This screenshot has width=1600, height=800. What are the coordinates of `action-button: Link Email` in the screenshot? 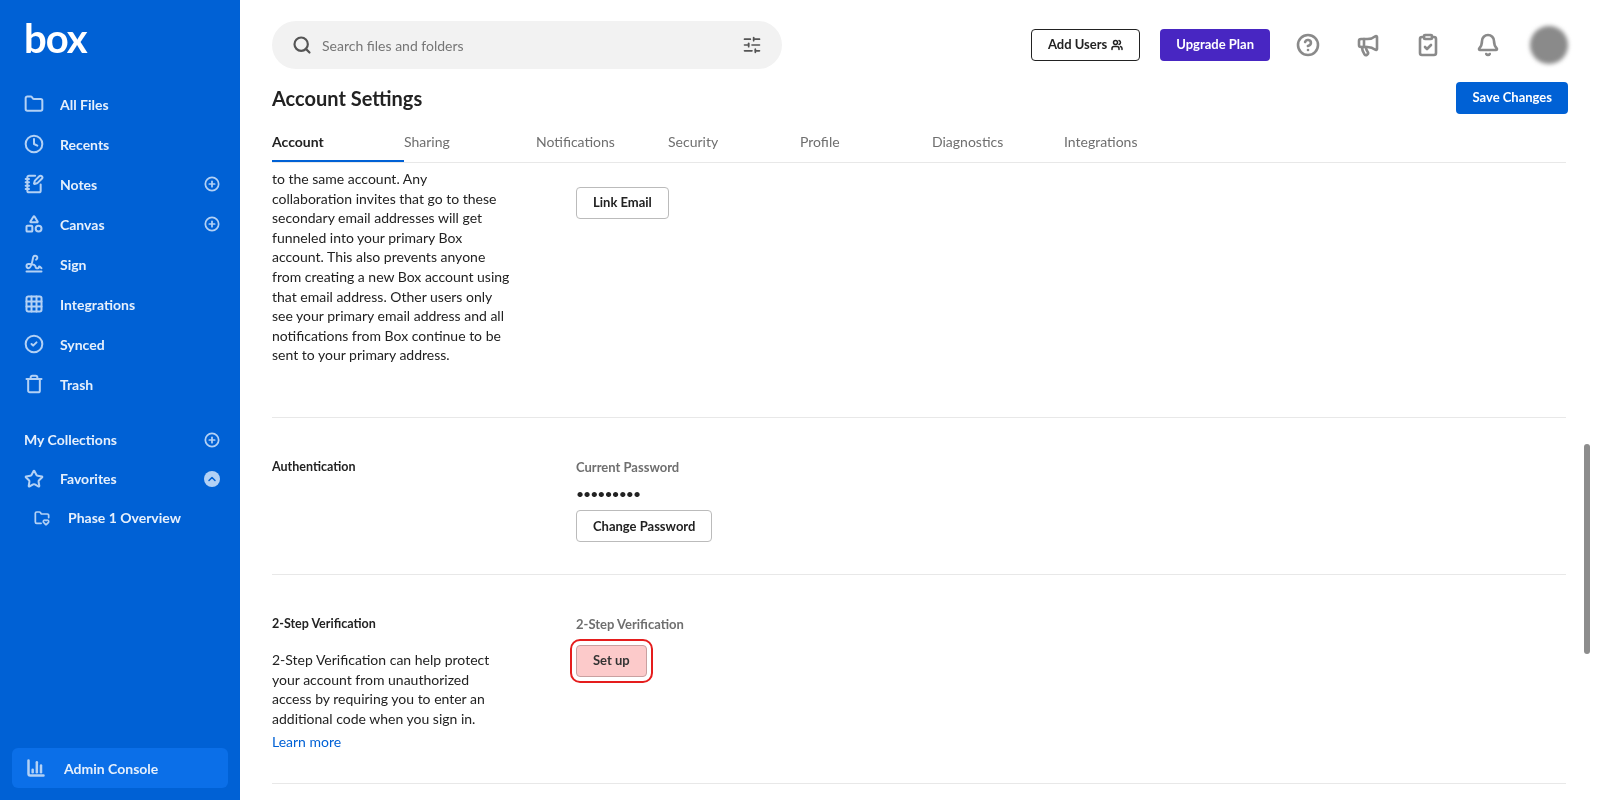 It's located at (622, 203).